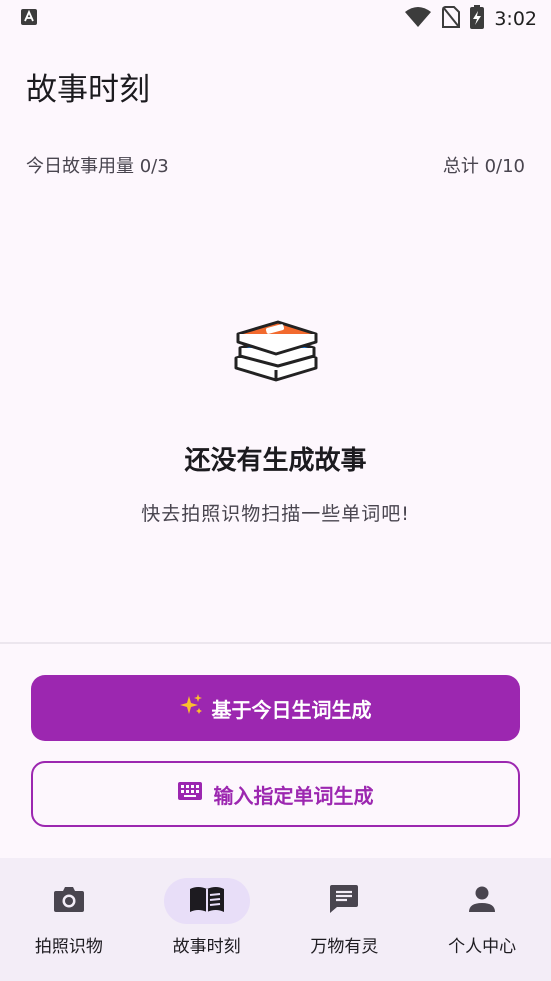 Image resolution: width=551 pixels, height=981 pixels. What do you see at coordinates (69, 901) in the screenshot?
I see `camera-icon` at bounding box center [69, 901].